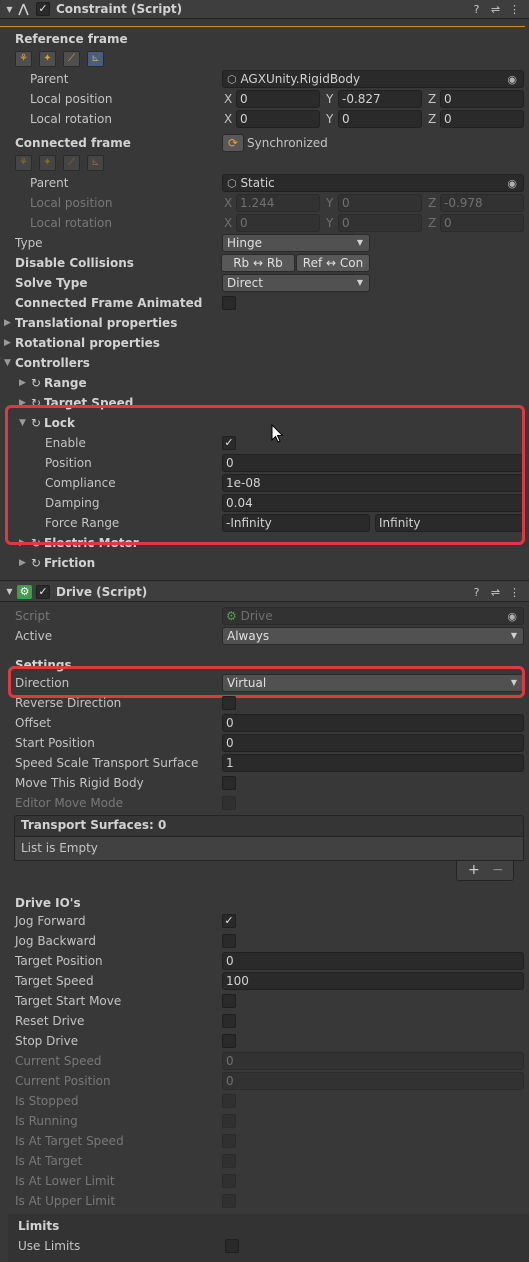 This screenshot has height=1262, width=529. What do you see at coordinates (482, 119) in the screenshot?
I see `ref-rotation-z-input: 0` at bounding box center [482, 119].